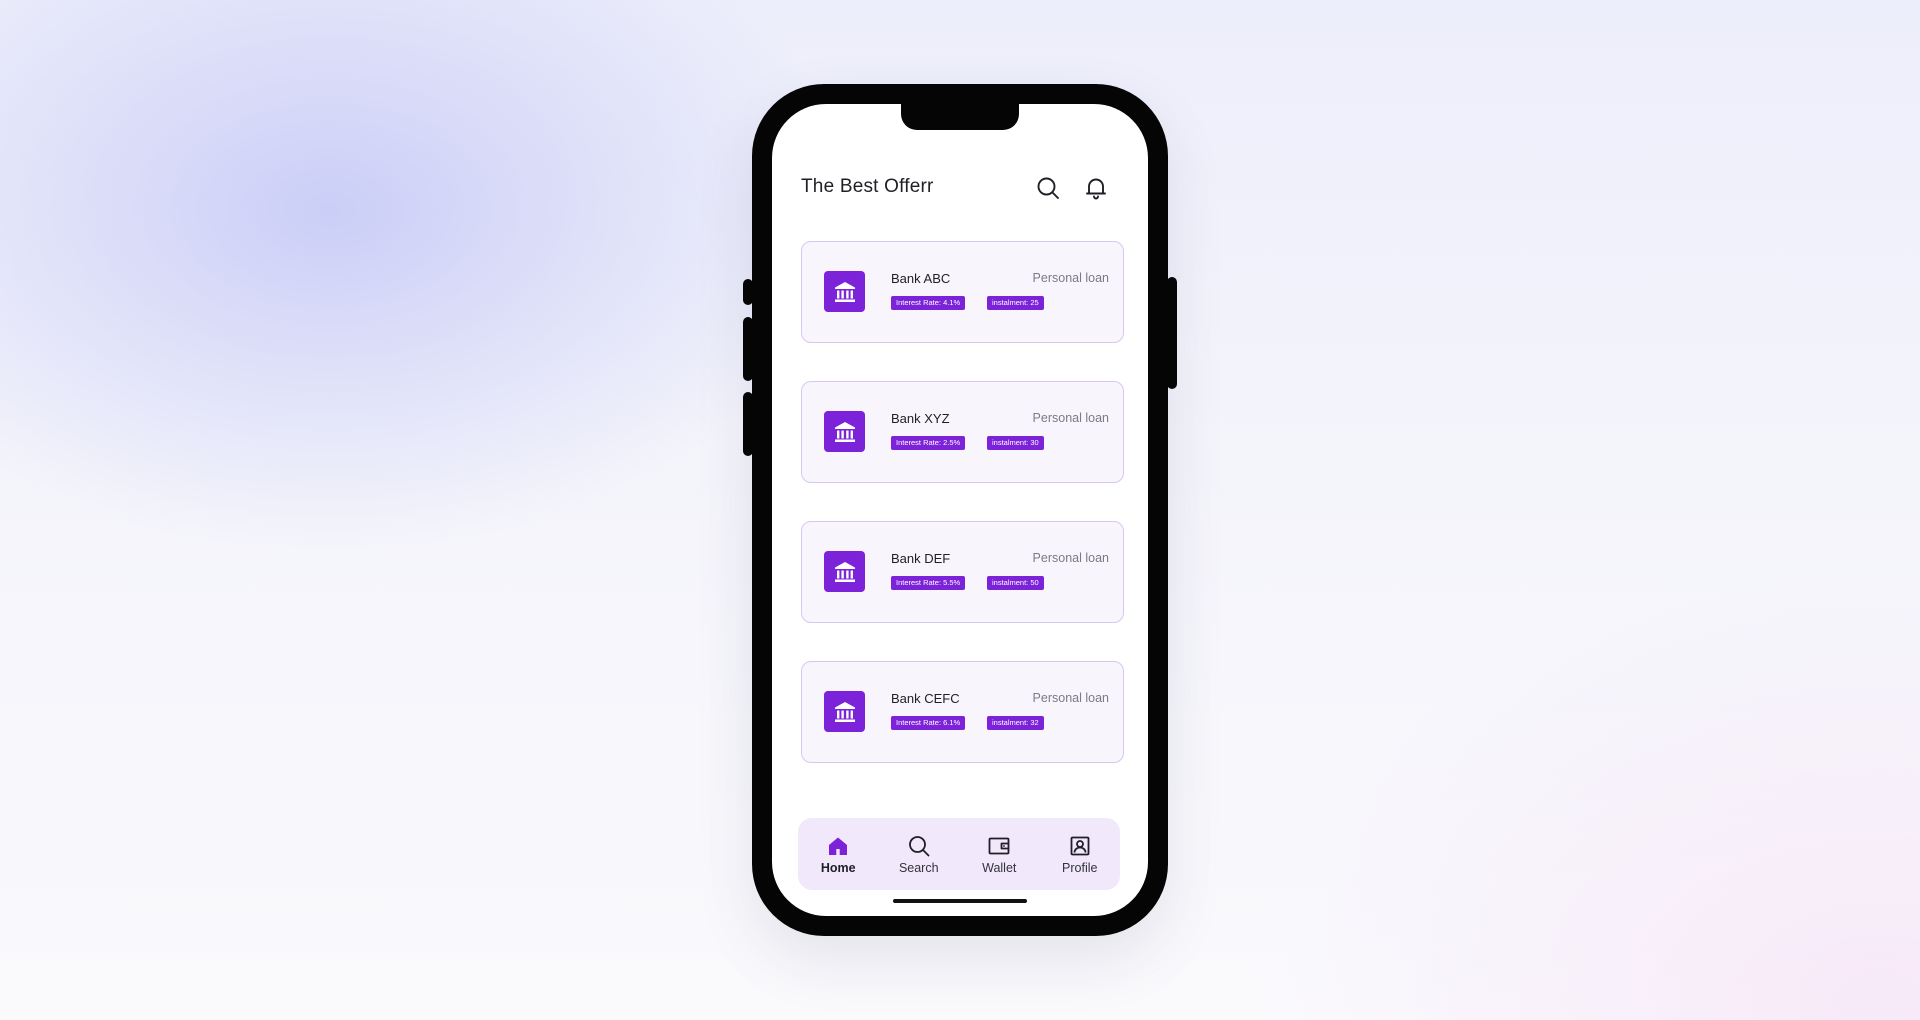  What do you see at coordinates (928, 443) in the screenshot?
I see `interest-rate-badge: Interest Rate: 2.5%` at bounding box center [928, 443].